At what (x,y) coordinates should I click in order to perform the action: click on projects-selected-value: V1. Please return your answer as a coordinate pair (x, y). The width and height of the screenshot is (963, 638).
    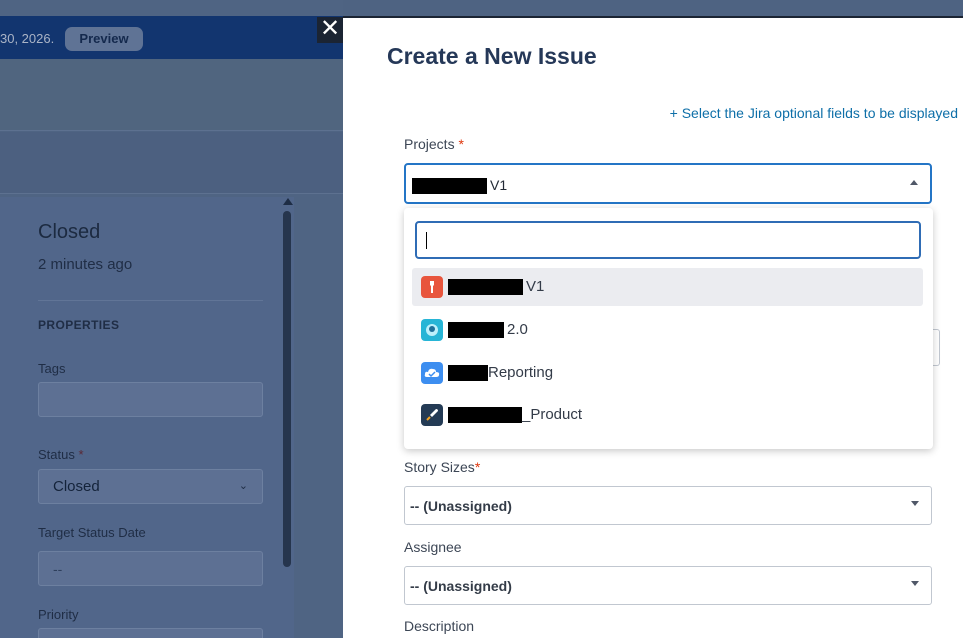
    Looking at the image, I should click on (459, 186).